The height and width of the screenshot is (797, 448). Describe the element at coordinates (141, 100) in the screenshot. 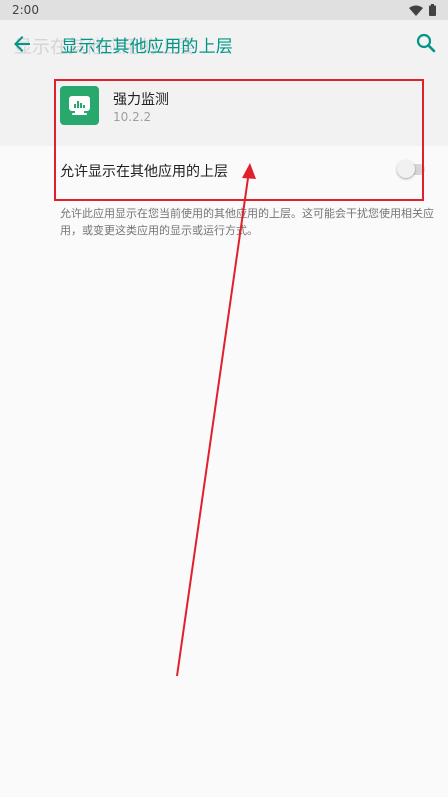

I see `app-name: 强力监测` at that location.